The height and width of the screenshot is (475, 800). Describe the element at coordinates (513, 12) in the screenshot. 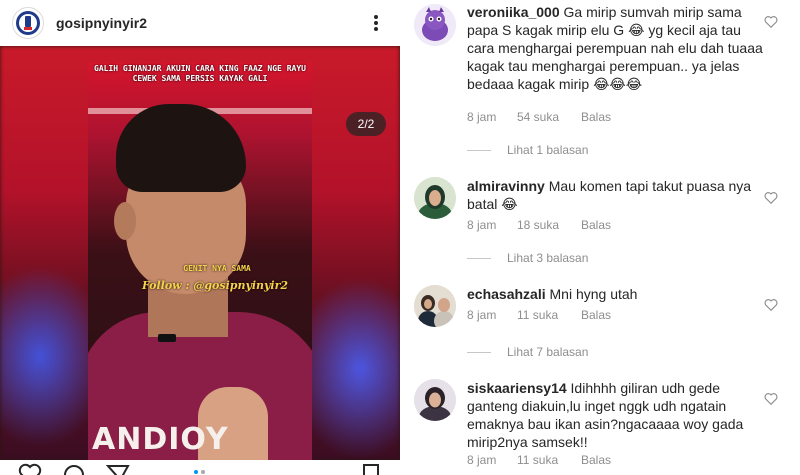

I see `comment-username: veroniika_000` at that location.